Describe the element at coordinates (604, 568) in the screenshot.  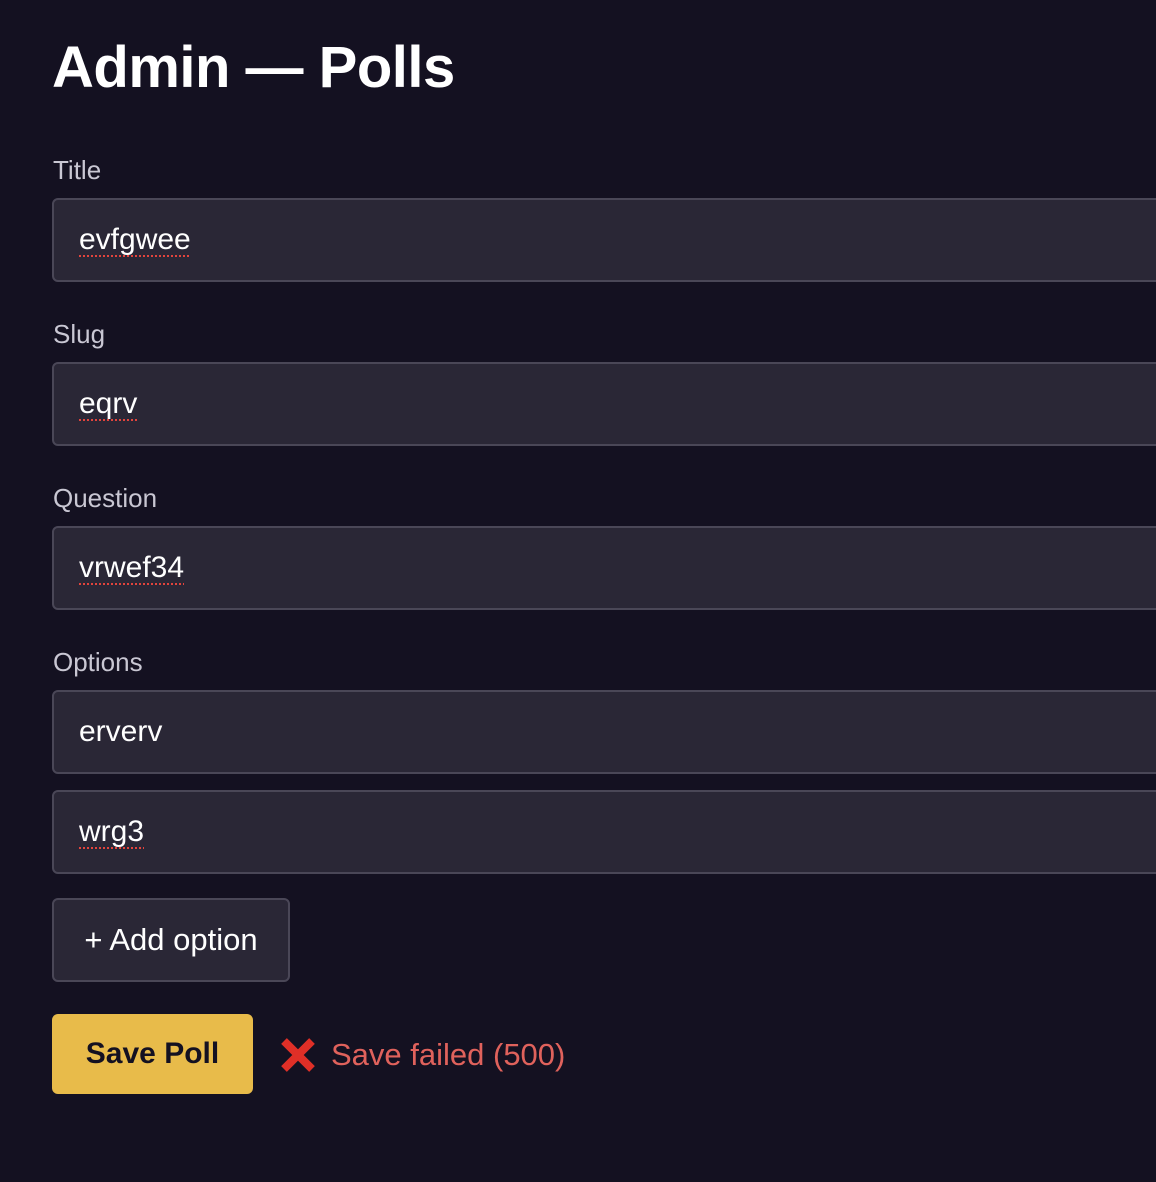
I see `question-input: vrwef34` at that location.